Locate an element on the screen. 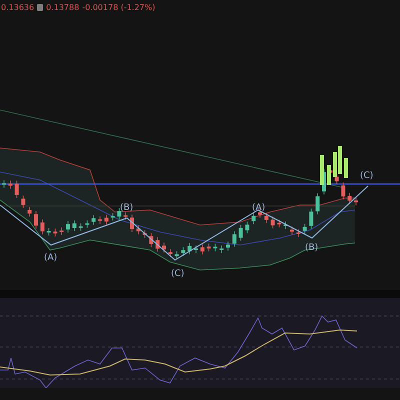 The width and height of the screenshot is (400, 400). price-change: -0.00178 (-1.27%) is located at coordinates (119, 7).